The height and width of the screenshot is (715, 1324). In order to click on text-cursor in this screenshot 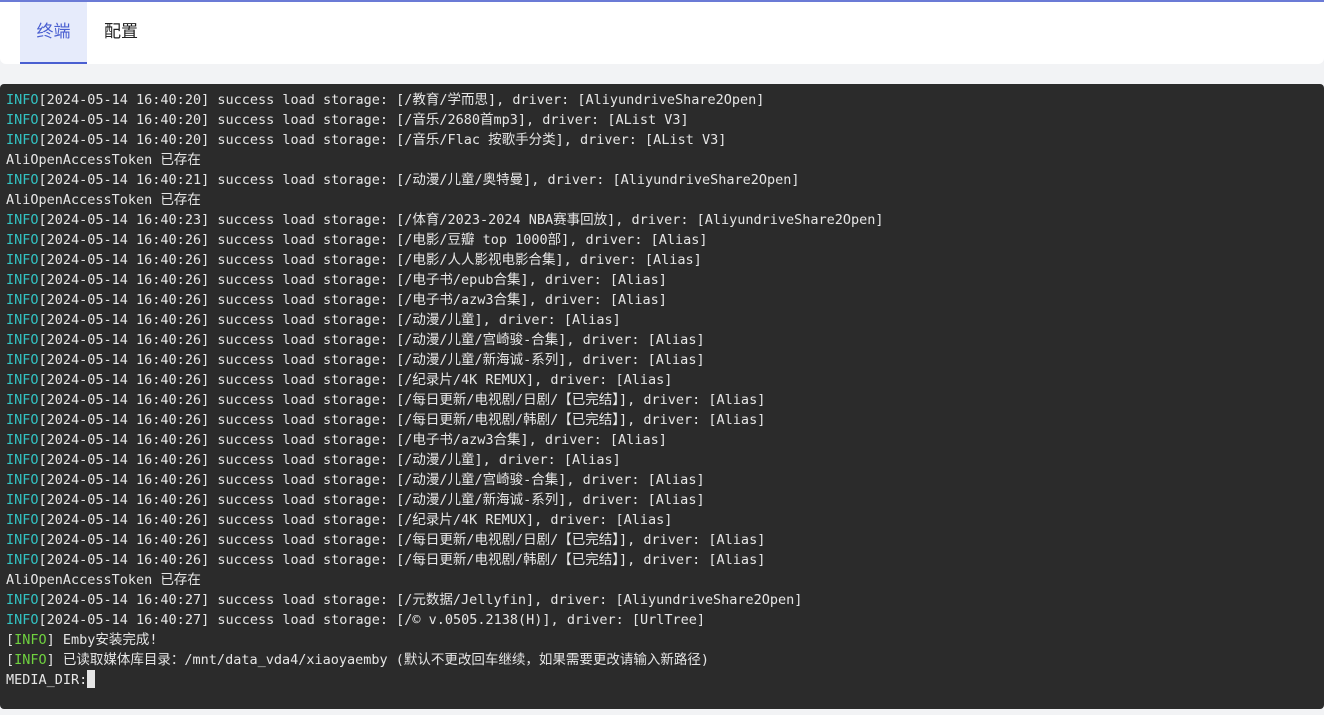, I will do `click(91, 679)`.